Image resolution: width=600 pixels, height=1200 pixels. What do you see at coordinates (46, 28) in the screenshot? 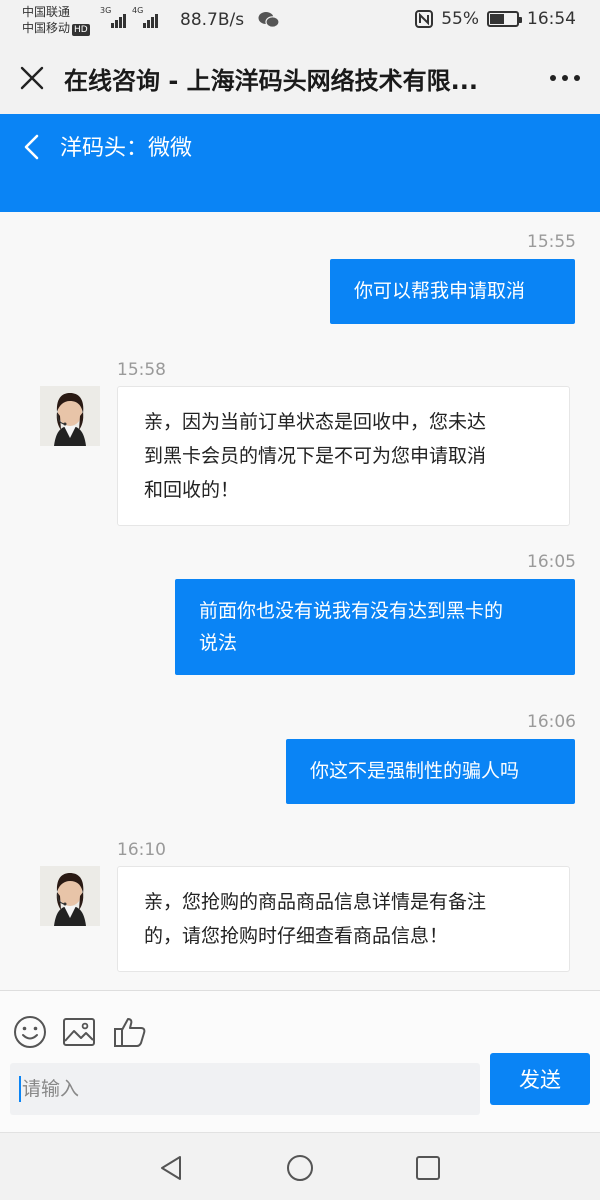
I see `carrier-2: 中国移动` at bounding box center [46, 28].